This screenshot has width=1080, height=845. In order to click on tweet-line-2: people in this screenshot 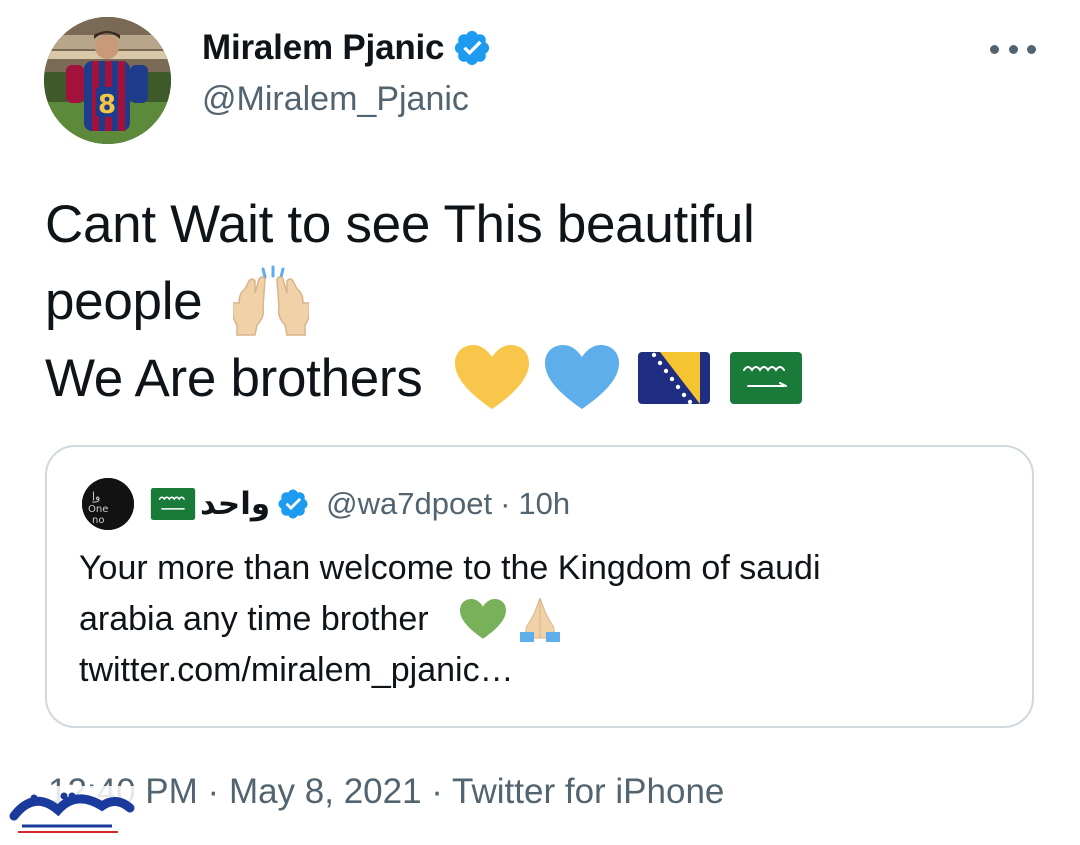, I will do `click(540, 301)`.